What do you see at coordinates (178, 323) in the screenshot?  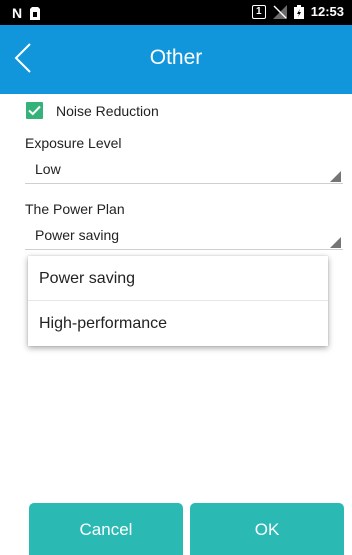 I see `dropdown-option-high-performance: High-performance` at bounding box center [178, 323].